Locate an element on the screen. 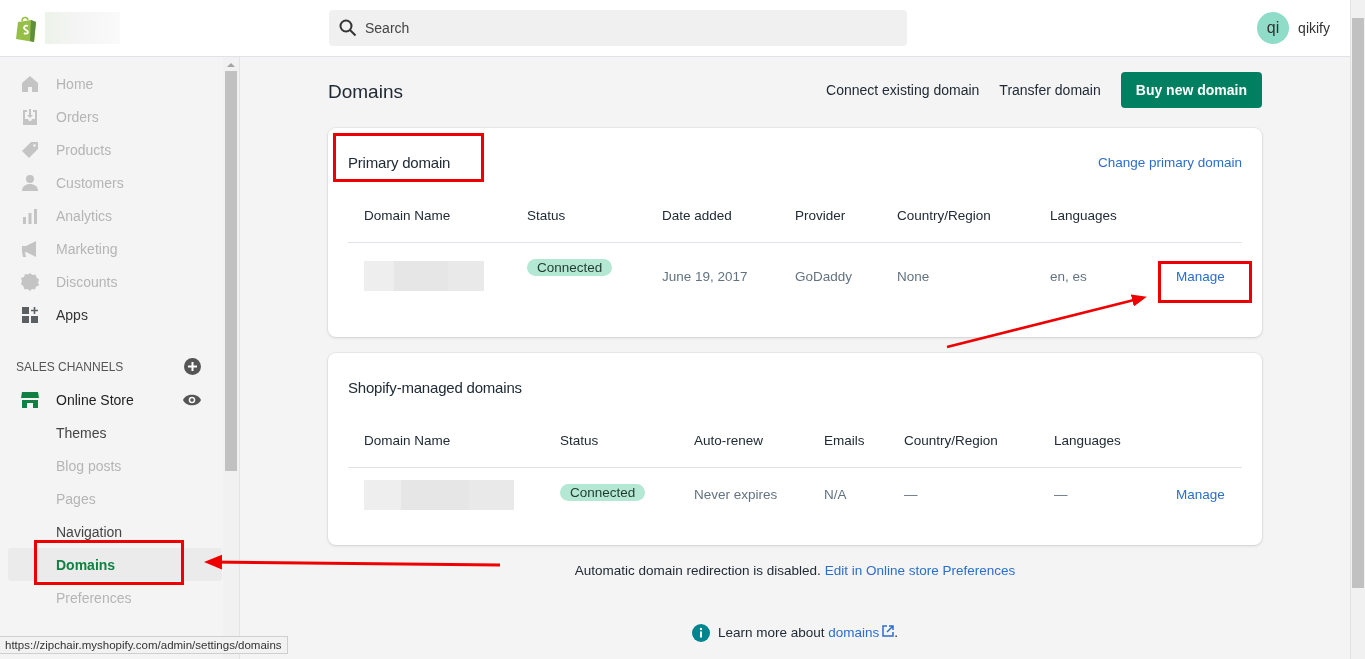 The height and width of the screenshot is (659, 1365). home-icon is located at coordinates (30, 83).